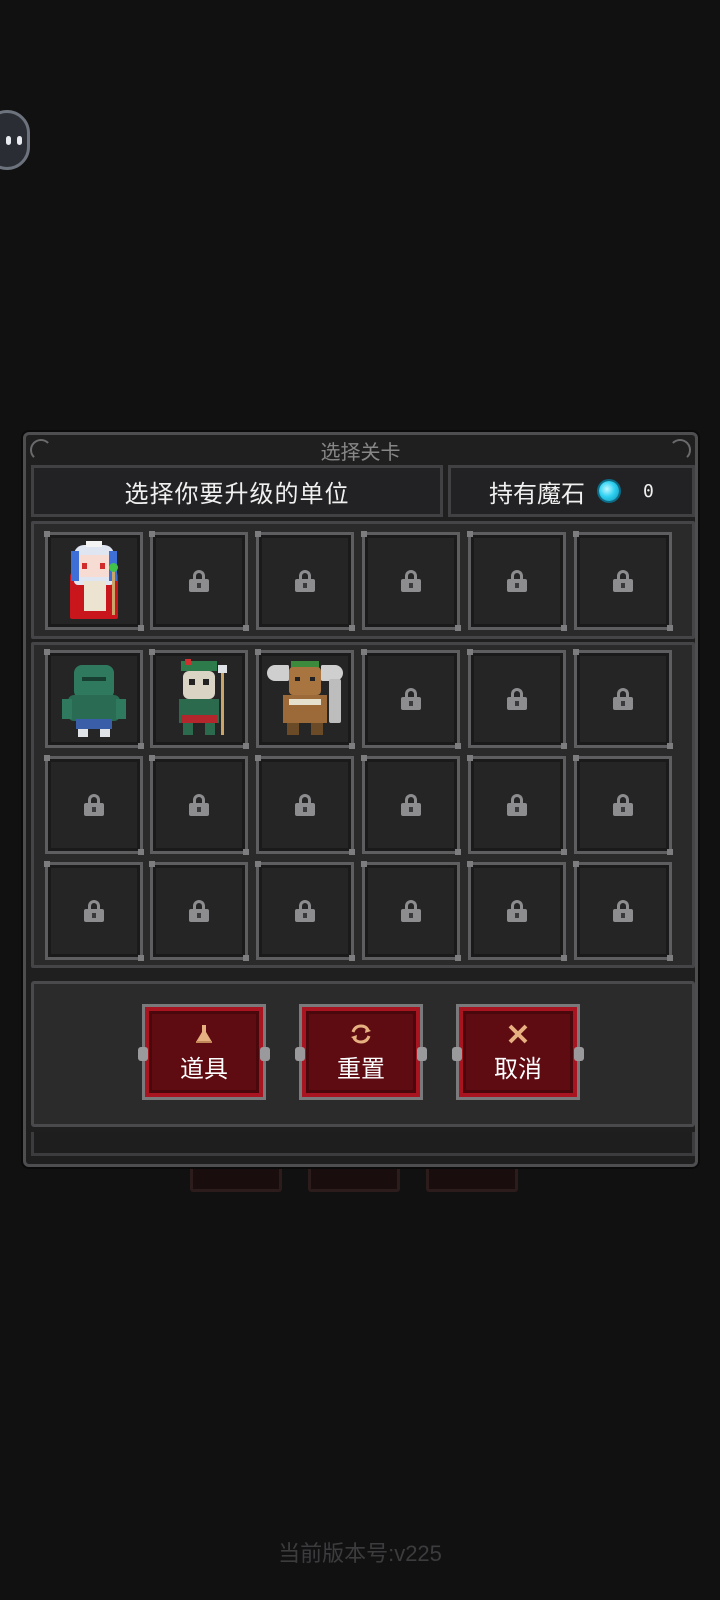 The width and height of the screenshot is (720, 1600). I want to click on reset-button-label: 重置, so click(361, 1068).